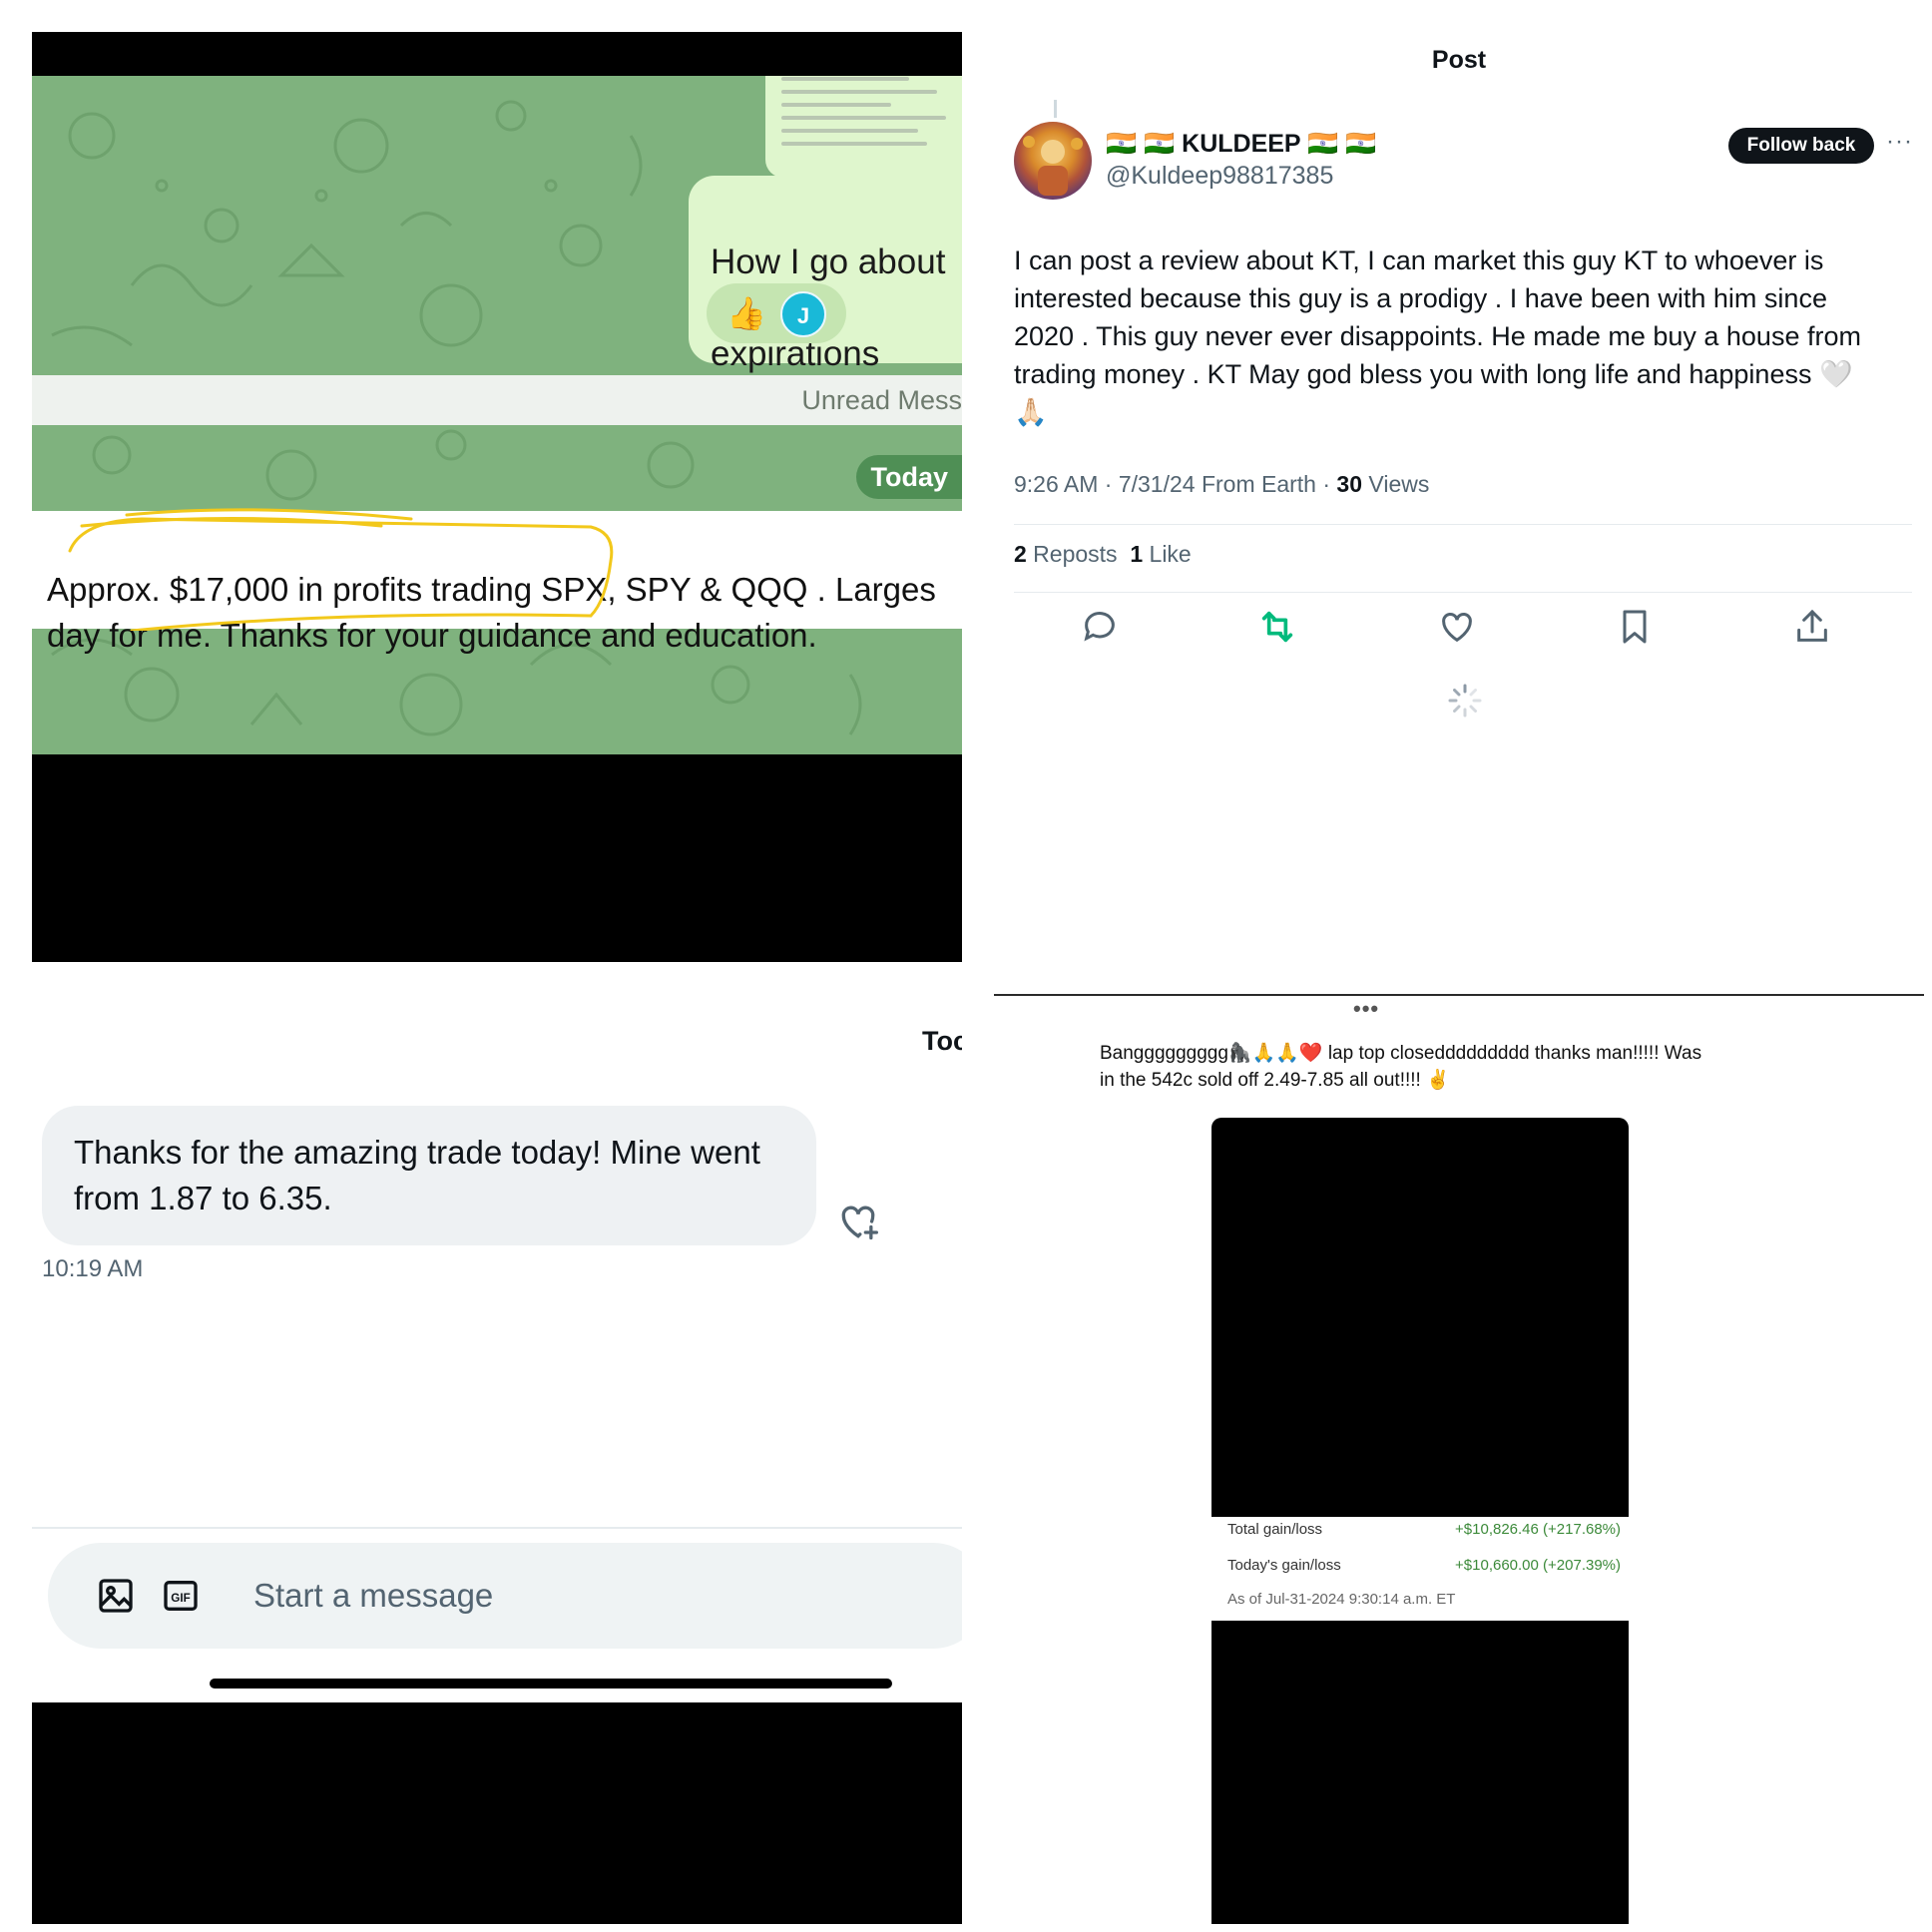  What do you see at coordinates (1457, 627) in the screenshot?
I see `like-icon` at bounding box center [1457, 627].